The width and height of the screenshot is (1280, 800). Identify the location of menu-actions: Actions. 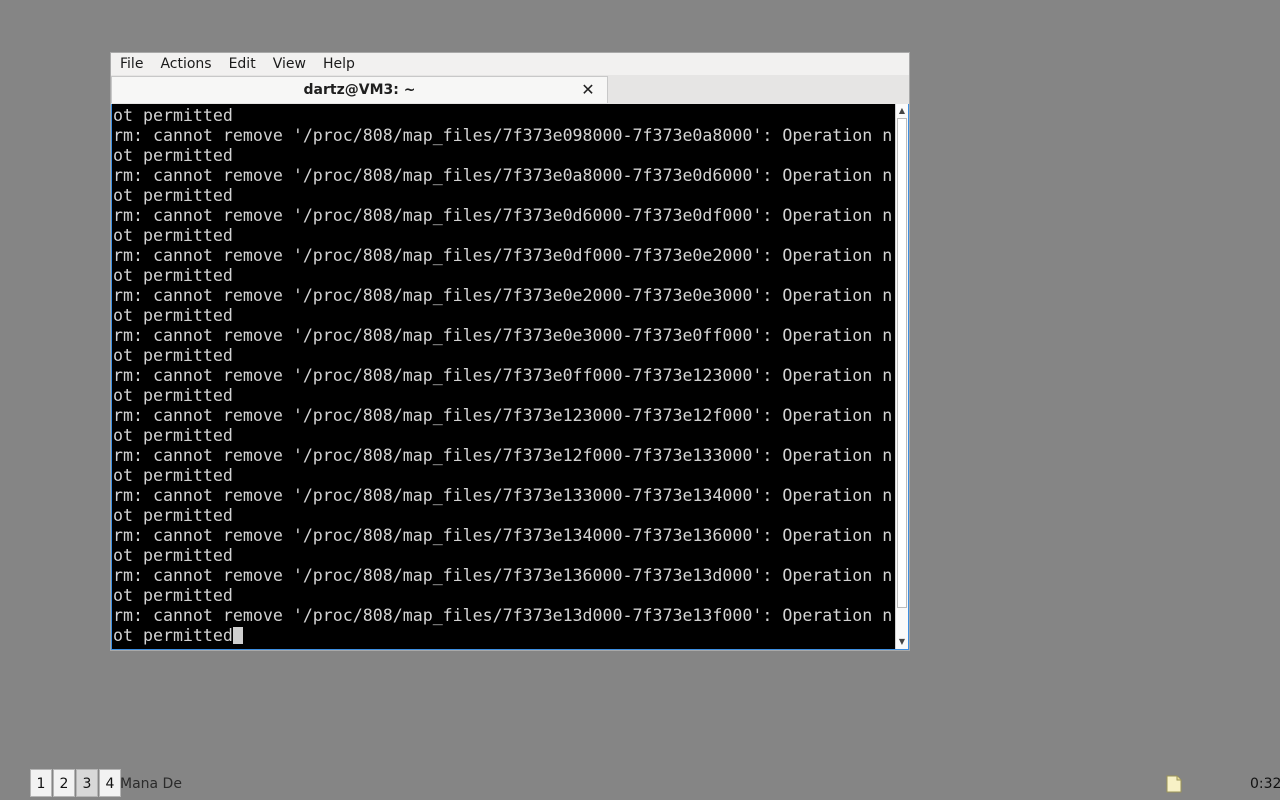
(185, 64).